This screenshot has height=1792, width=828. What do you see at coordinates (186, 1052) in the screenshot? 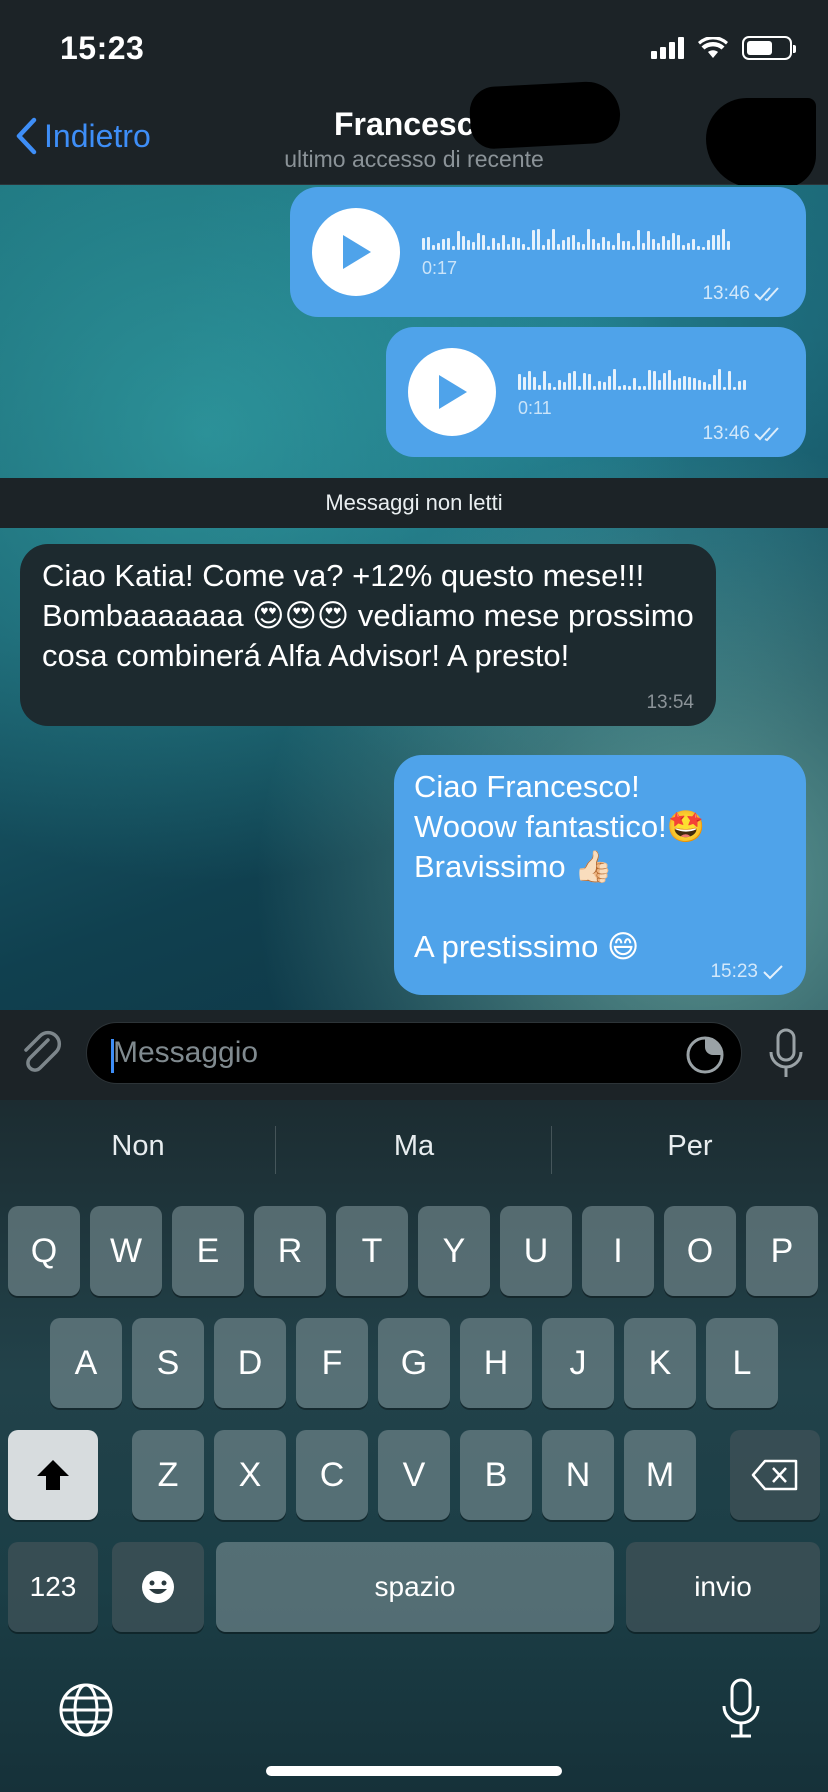
I see `message-placeholder: Messaggio` at bounding box center [186, 1052].